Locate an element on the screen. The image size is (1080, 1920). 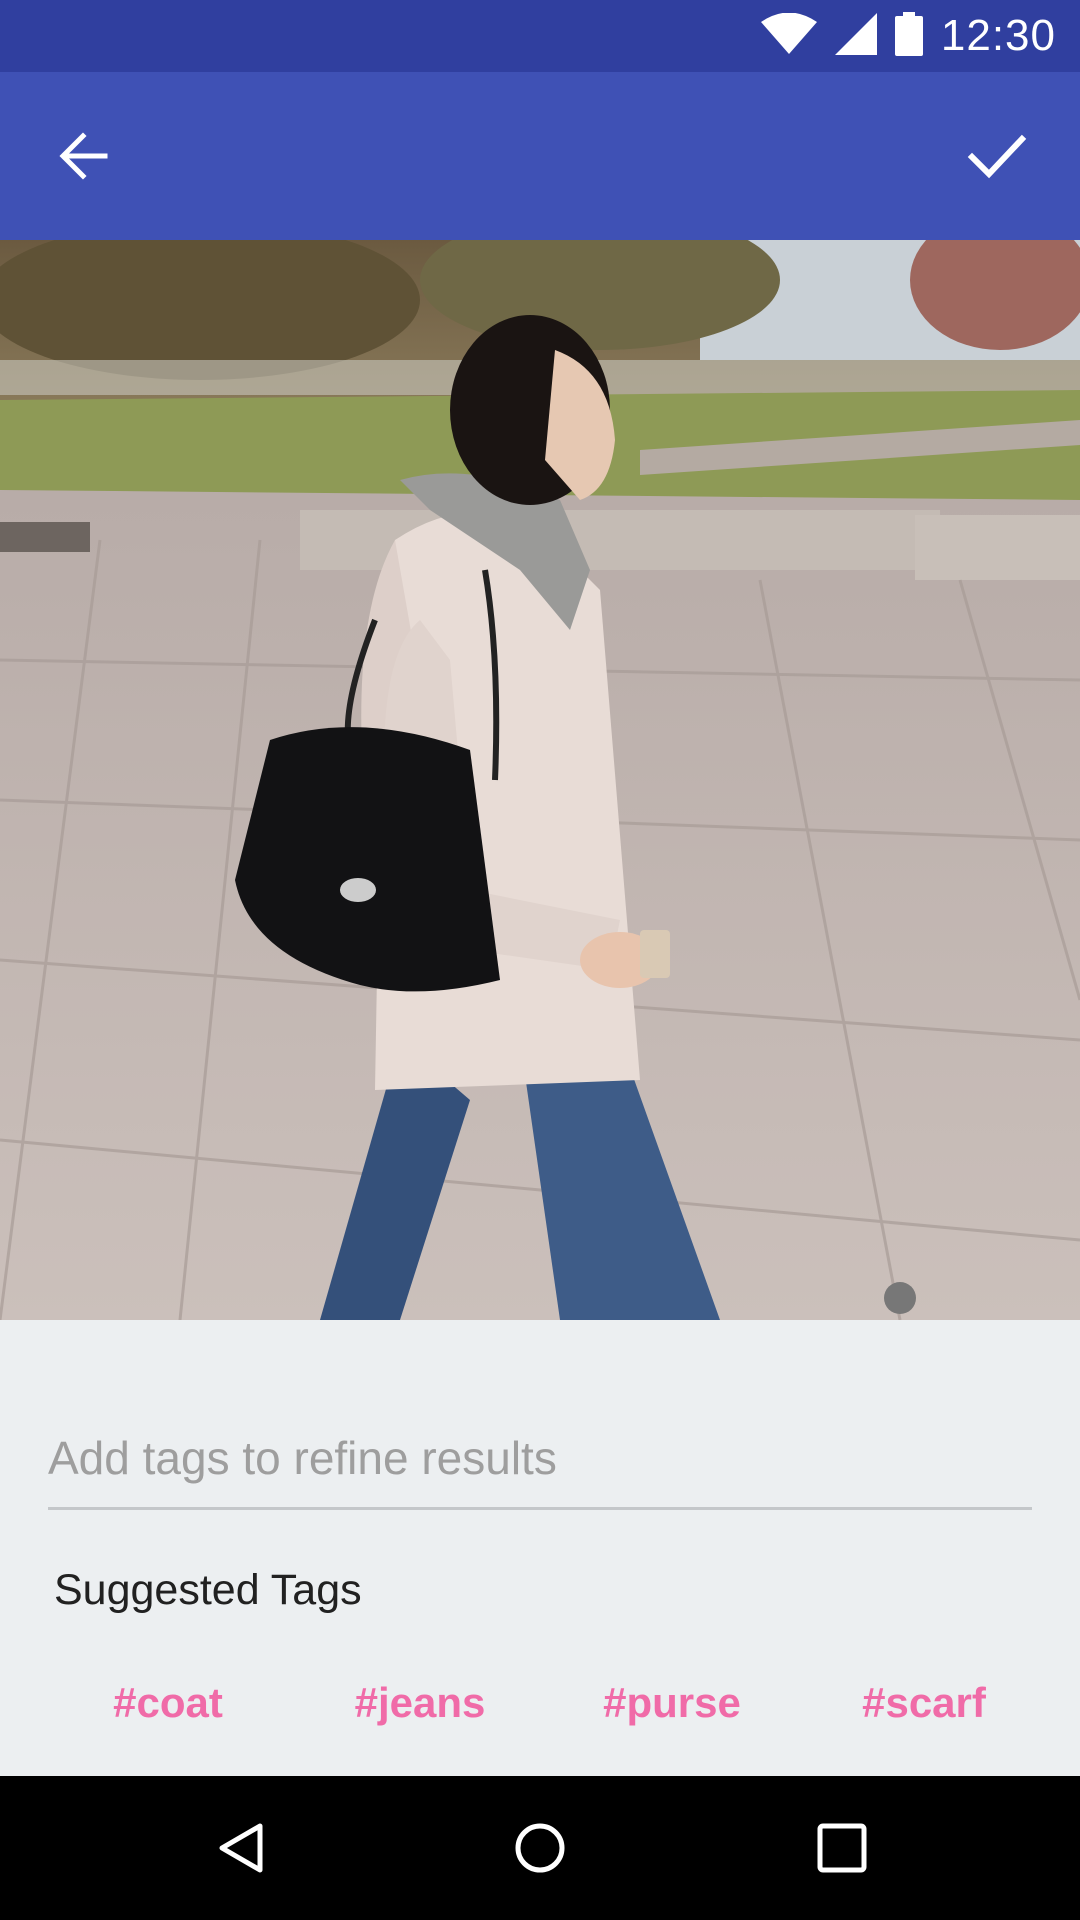
tag-input-underline is located at coordinates (540, 1508).